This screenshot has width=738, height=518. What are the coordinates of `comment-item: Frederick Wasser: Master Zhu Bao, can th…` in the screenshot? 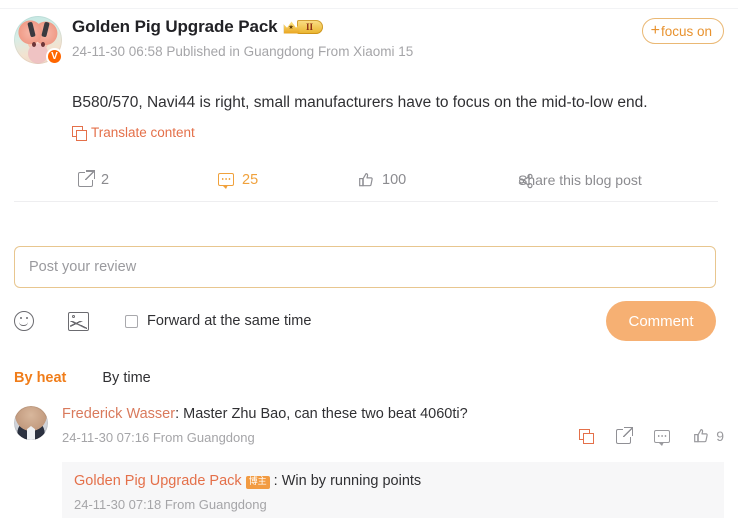 It's located at (369, 425).